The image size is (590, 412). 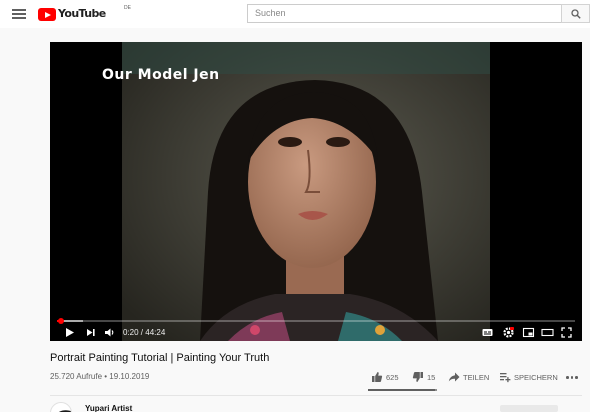 I want to click on settings-button, so click(x=508, y=332).